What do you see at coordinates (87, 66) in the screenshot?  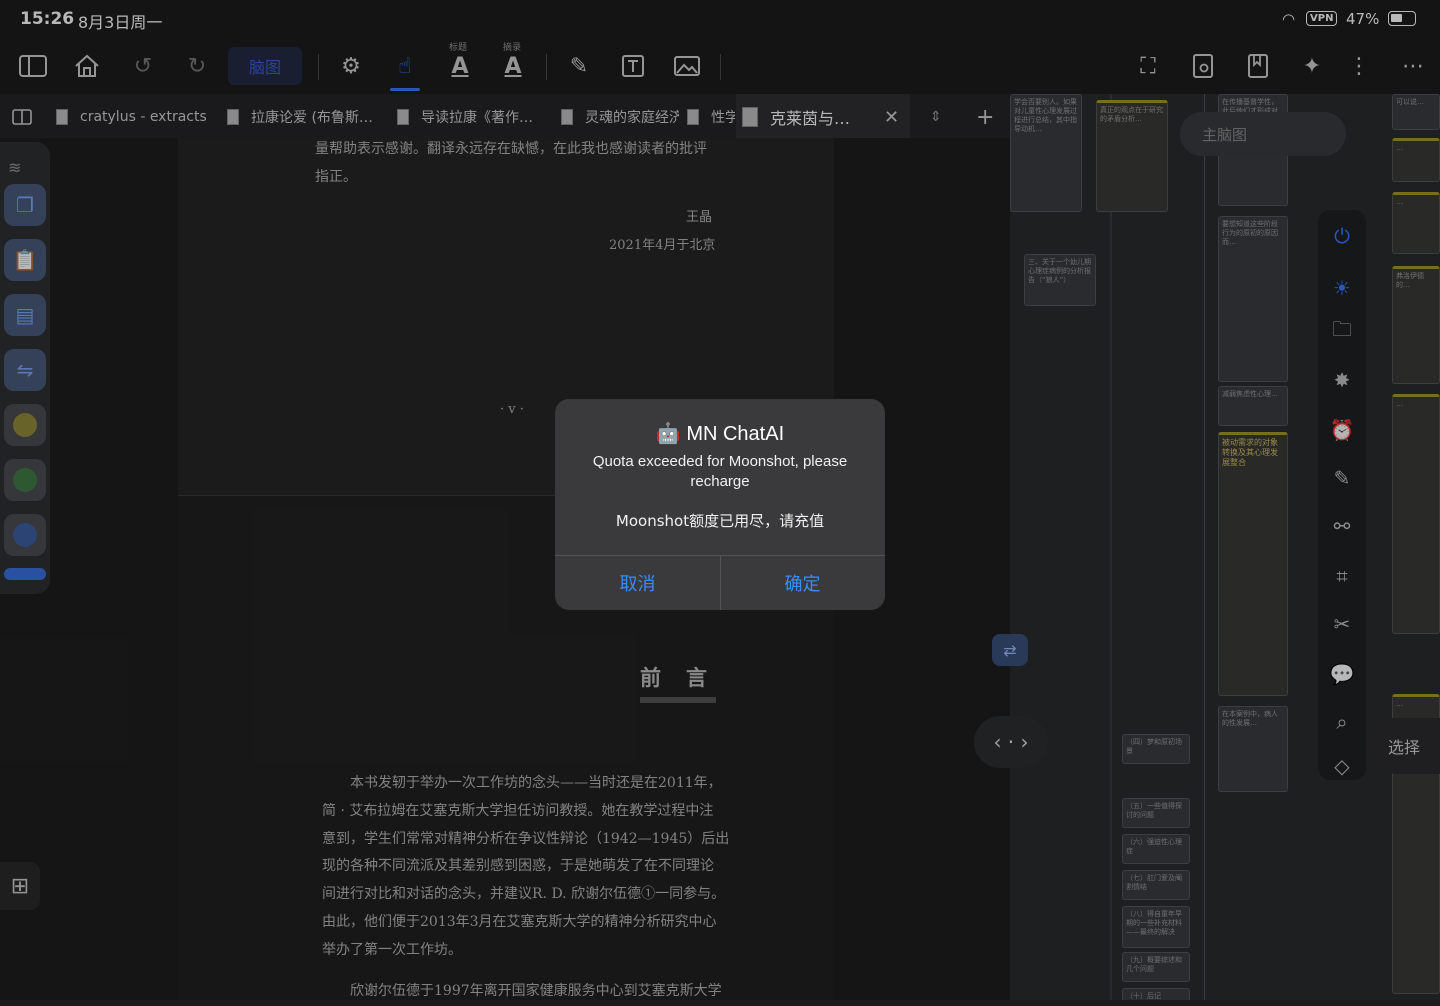 I see `home-icon` at bounding box center [87, 66].